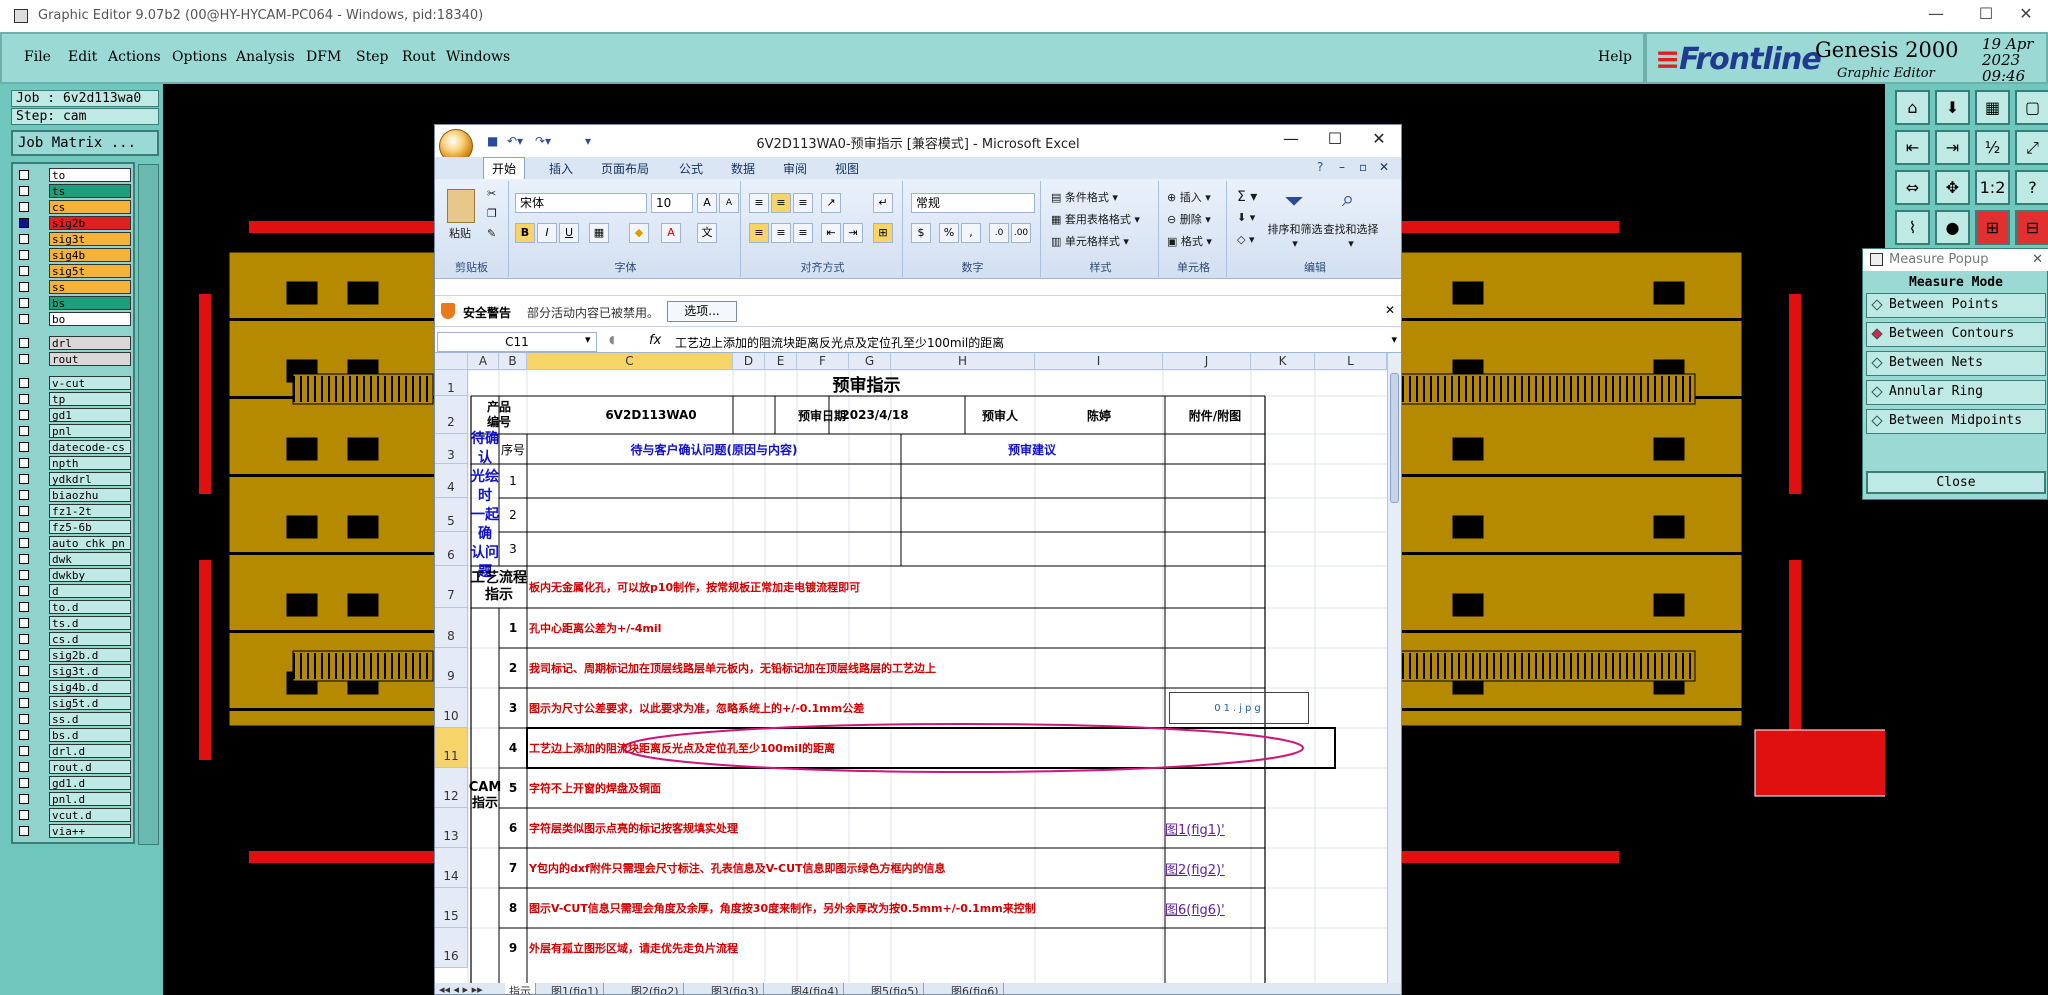 This screenshot has width=2048, height=995. What do you see at coordinates (1189, 241) in the screenshot?
I see `format-cells-button: ▣ 格式 ▾` at bounding box center [1189, 241].